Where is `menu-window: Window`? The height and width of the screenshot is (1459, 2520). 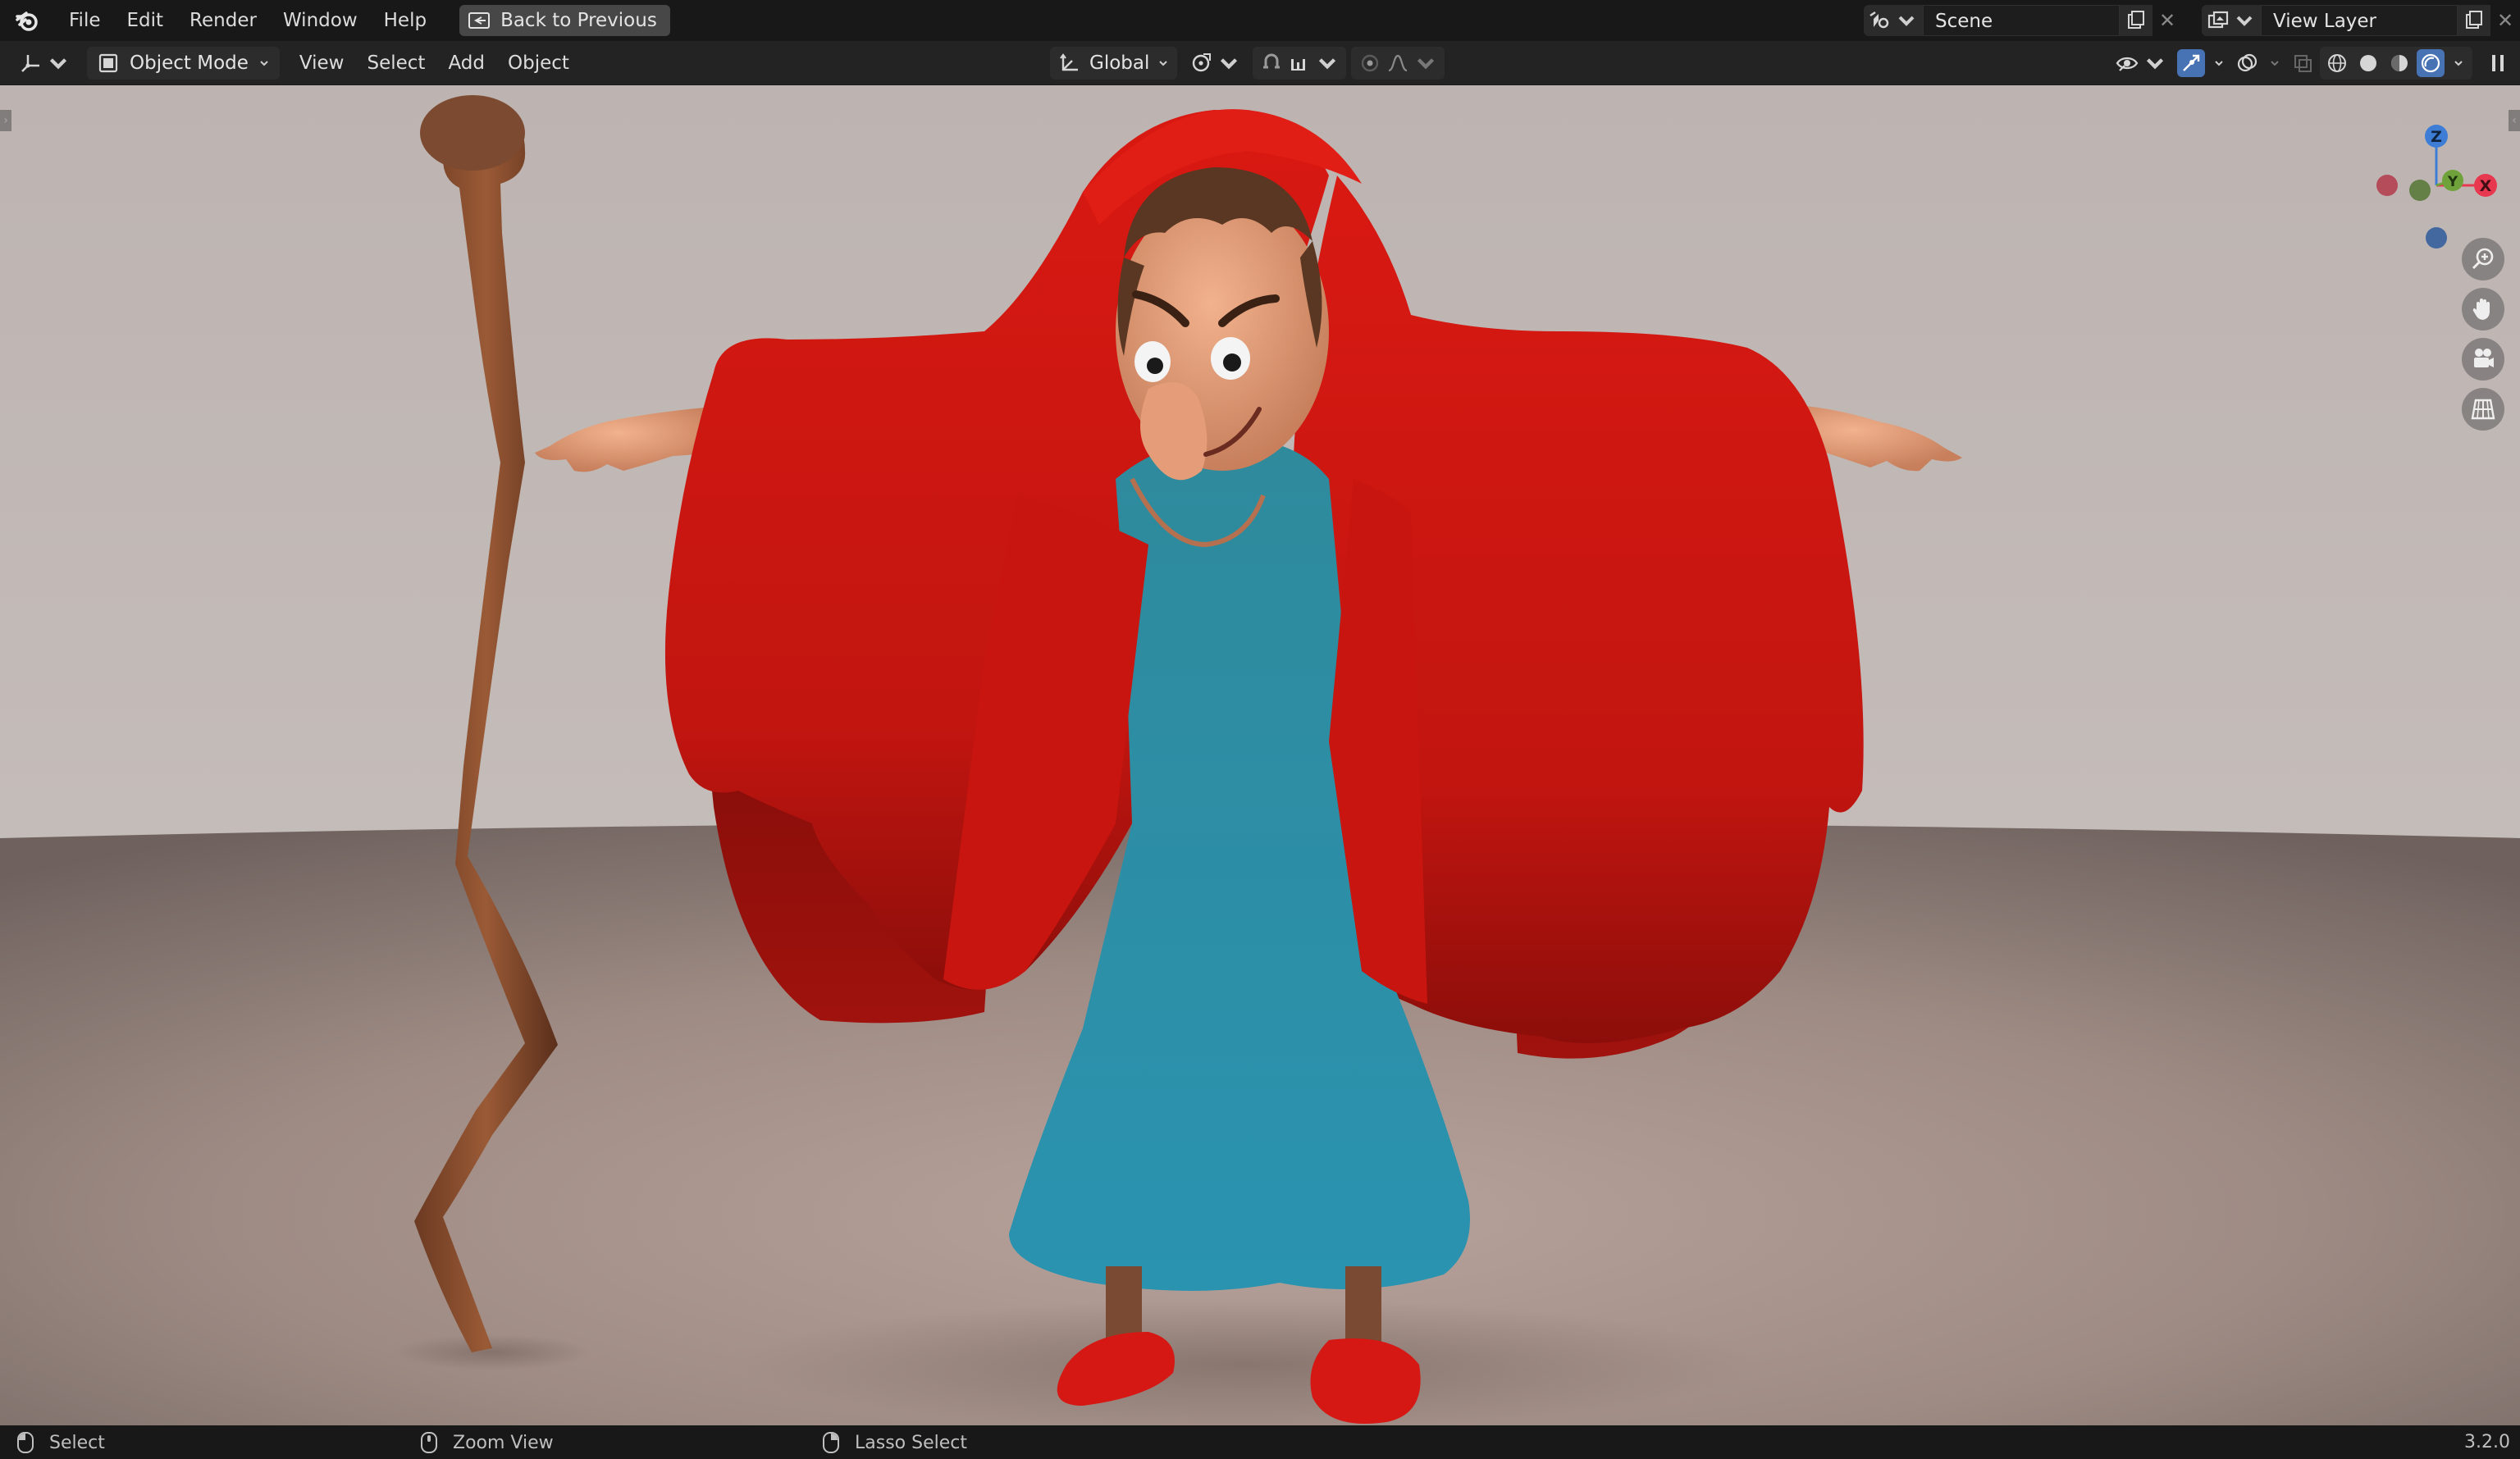
menu-window: Window is located at coordinates (320, 20).